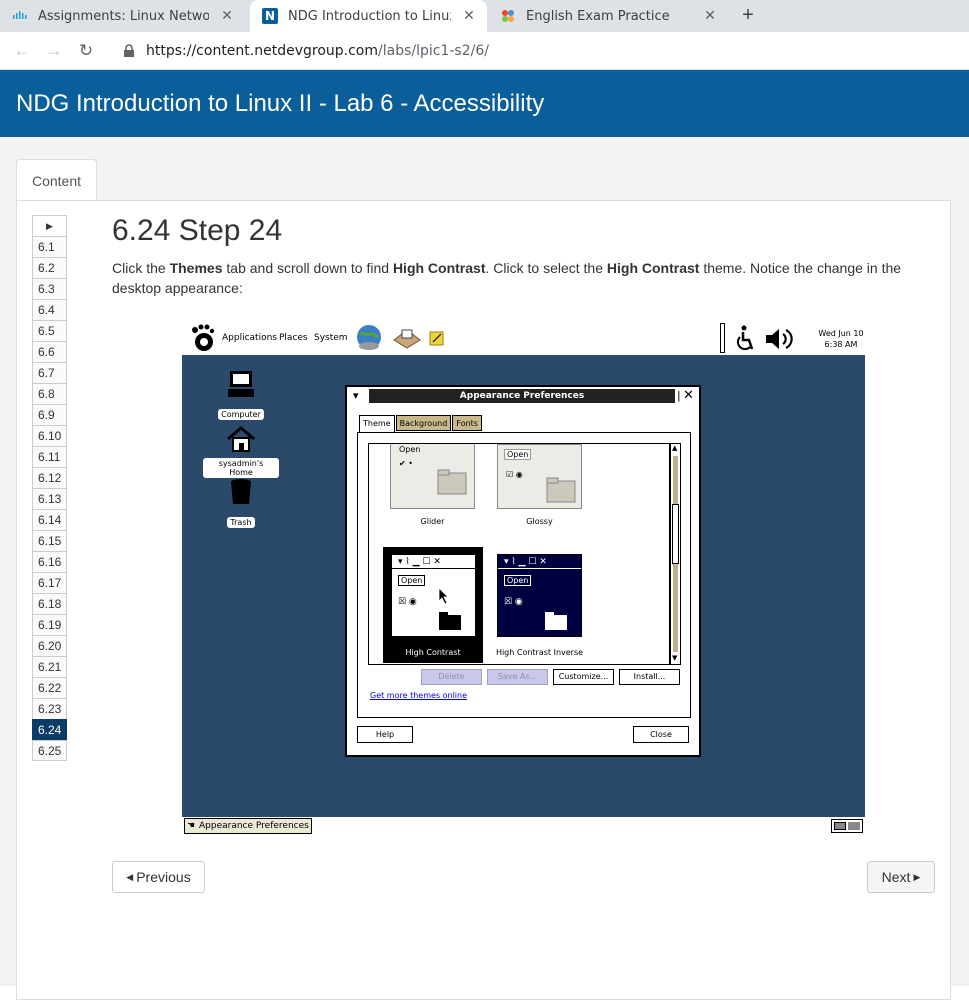 The image size is (969, 1000). What do you see at coordinates (248, 826) in the screenshot?
I see `taskbar-appearance-preferences: ☚ Appearance Preferences` at bounding box center [248, 826].